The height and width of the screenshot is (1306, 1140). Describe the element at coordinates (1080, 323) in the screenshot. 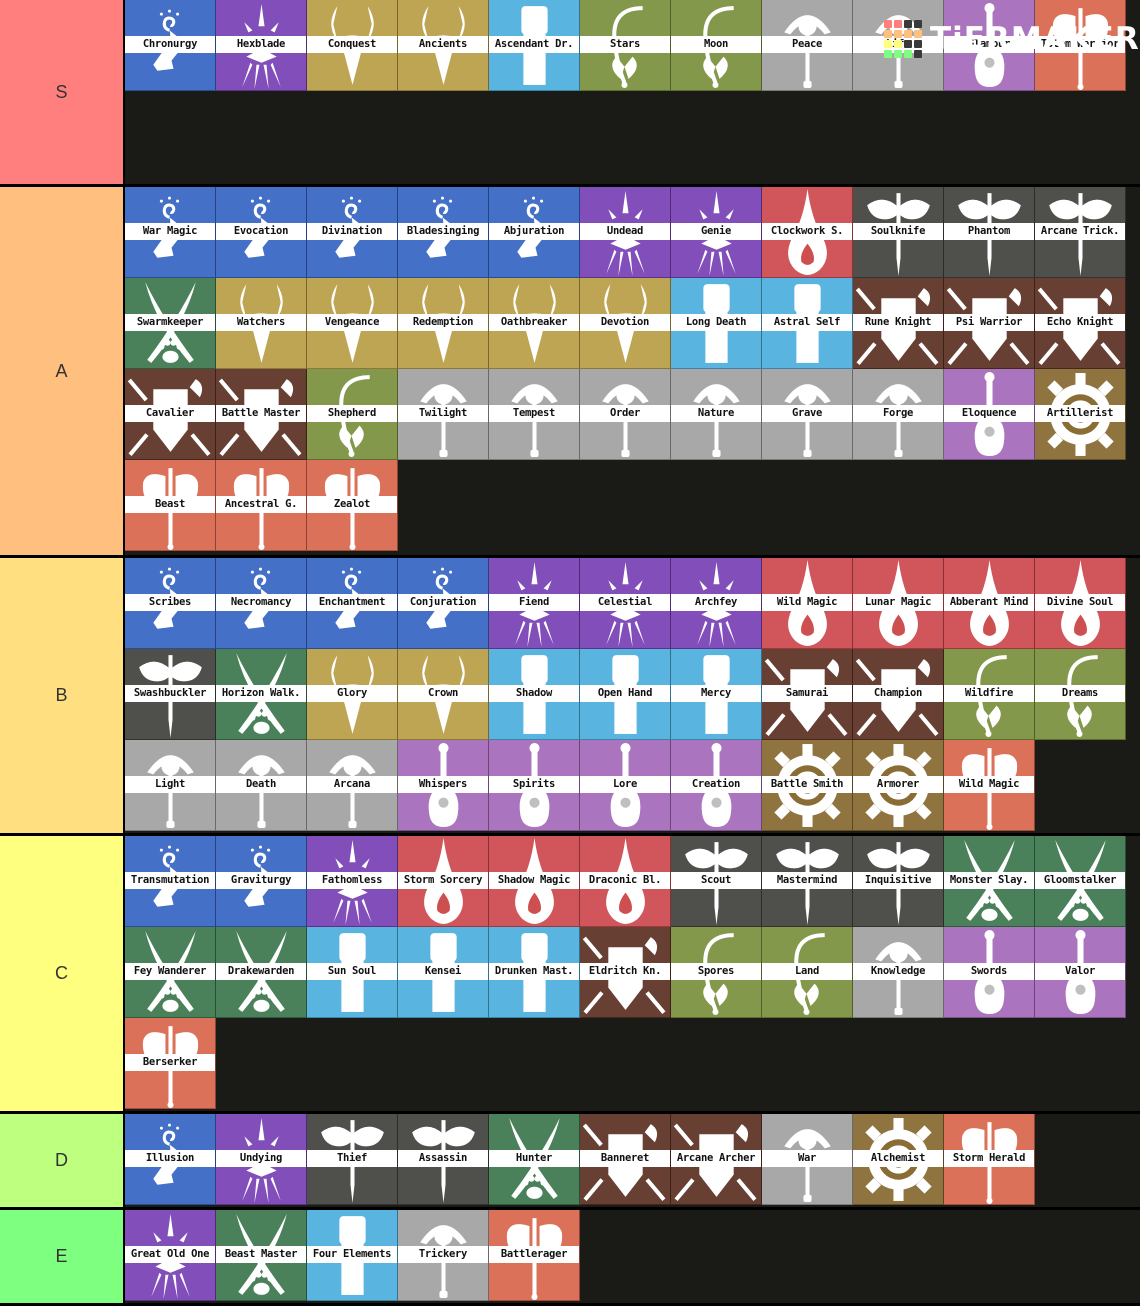

I see `tier-item: Echo Knight` at that location.